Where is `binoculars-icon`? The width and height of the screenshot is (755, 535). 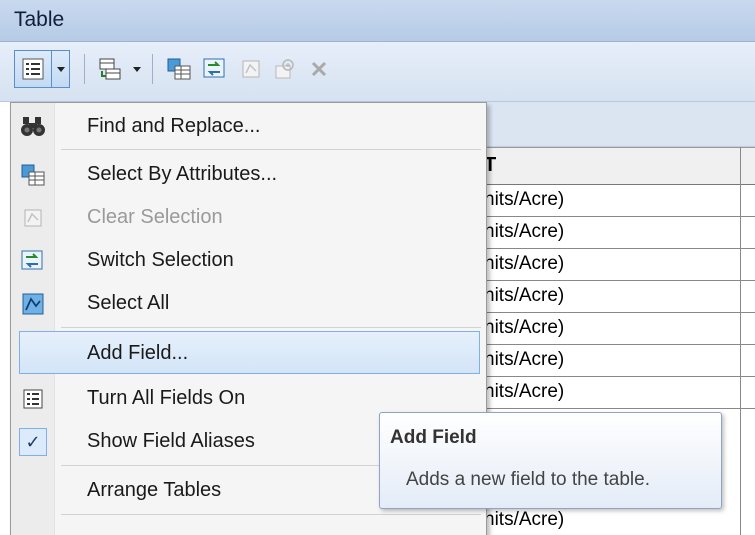
binoculars-icon is located at coordinates (33, 127).